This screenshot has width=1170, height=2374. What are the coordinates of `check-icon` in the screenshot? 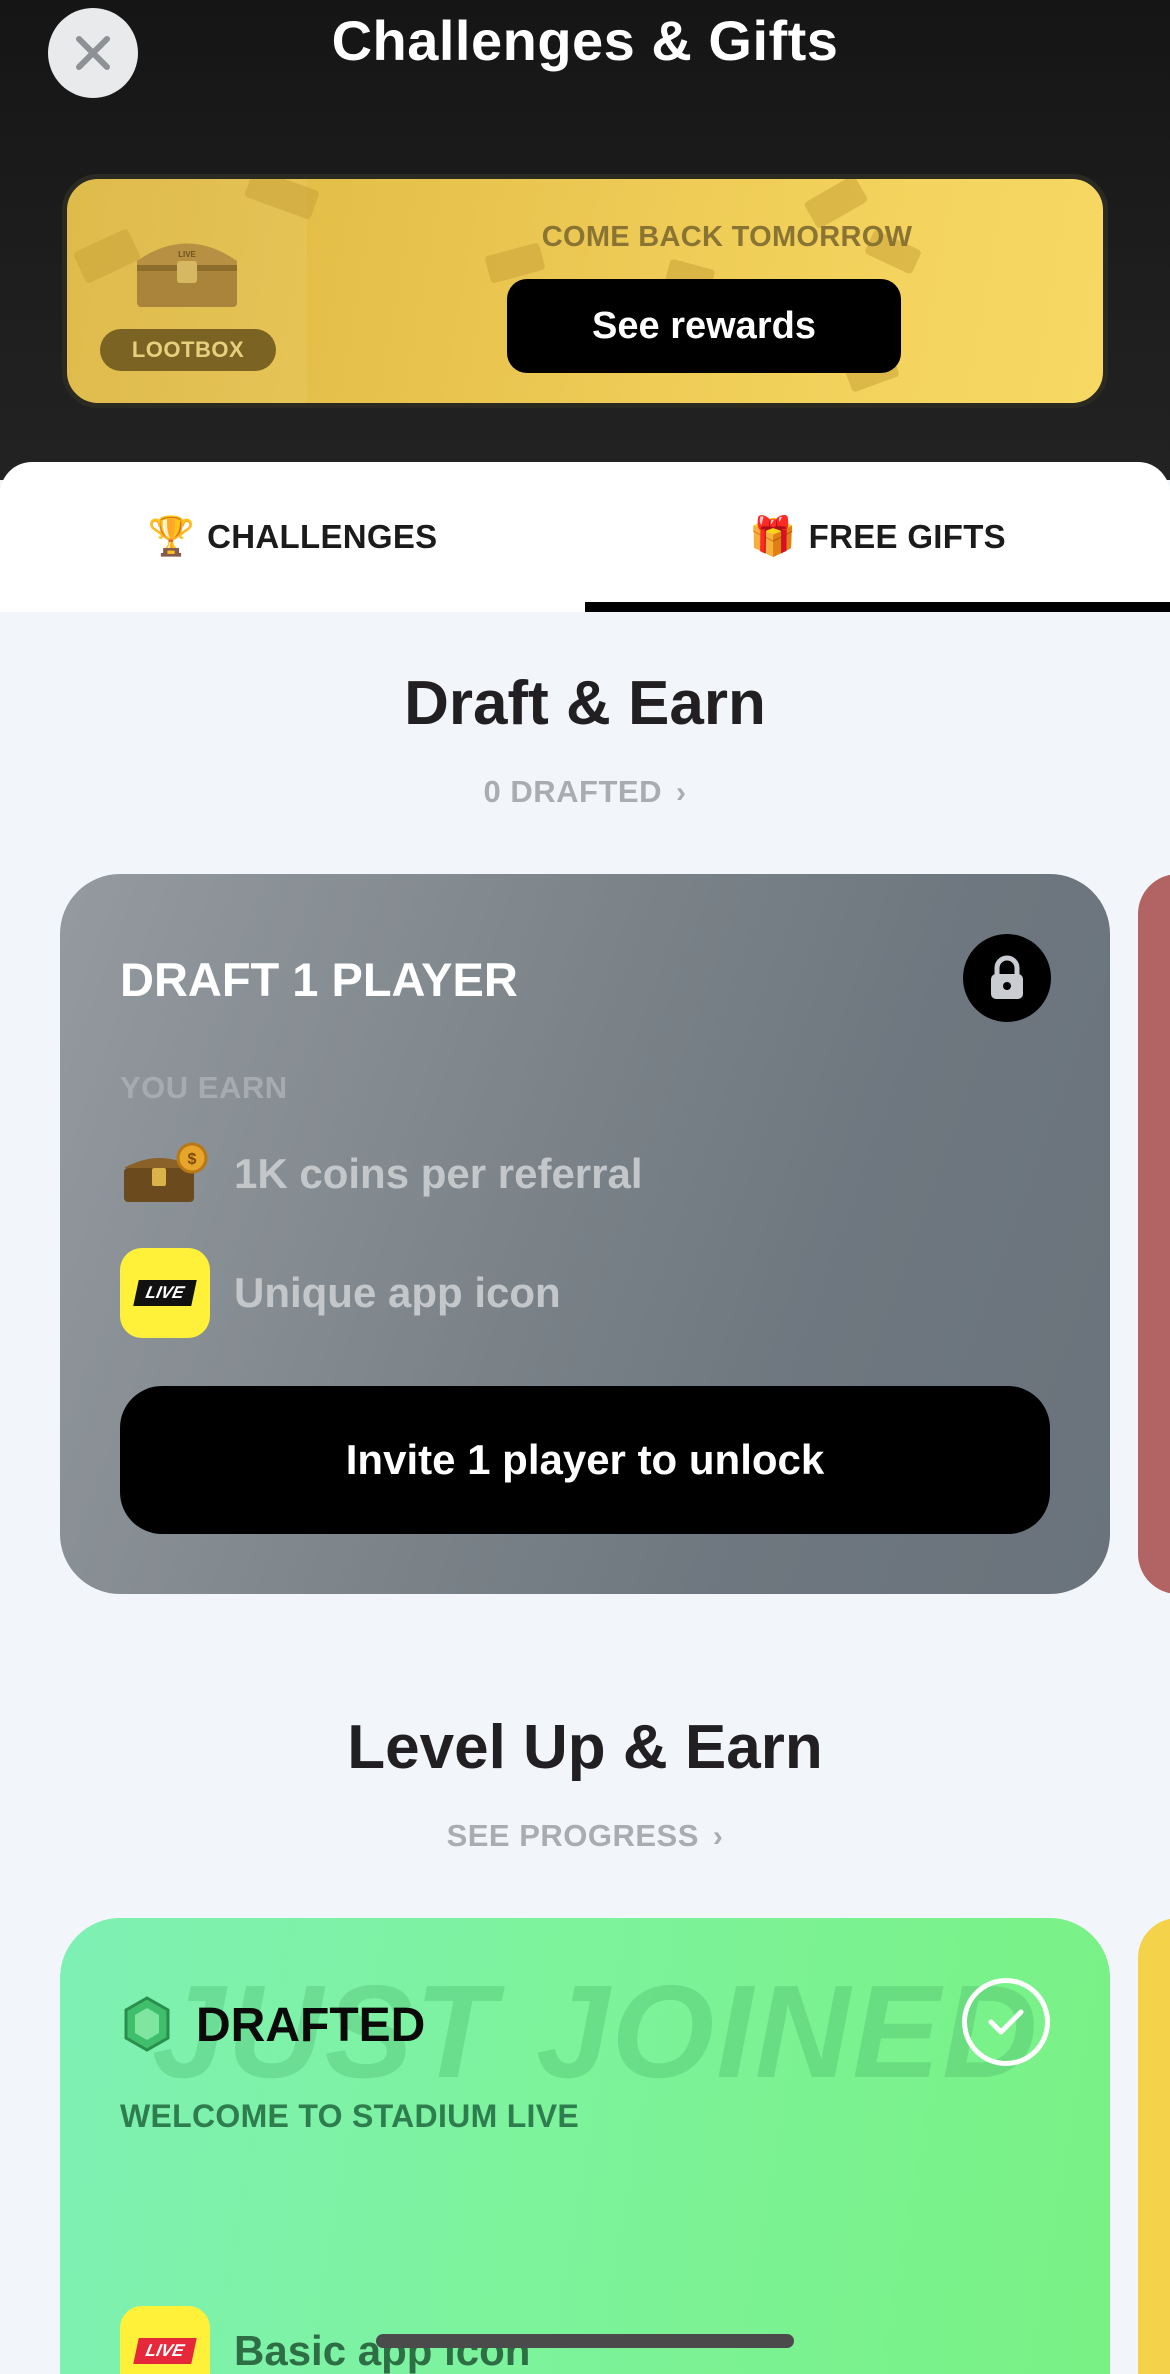 It's located at (1006, 2022).